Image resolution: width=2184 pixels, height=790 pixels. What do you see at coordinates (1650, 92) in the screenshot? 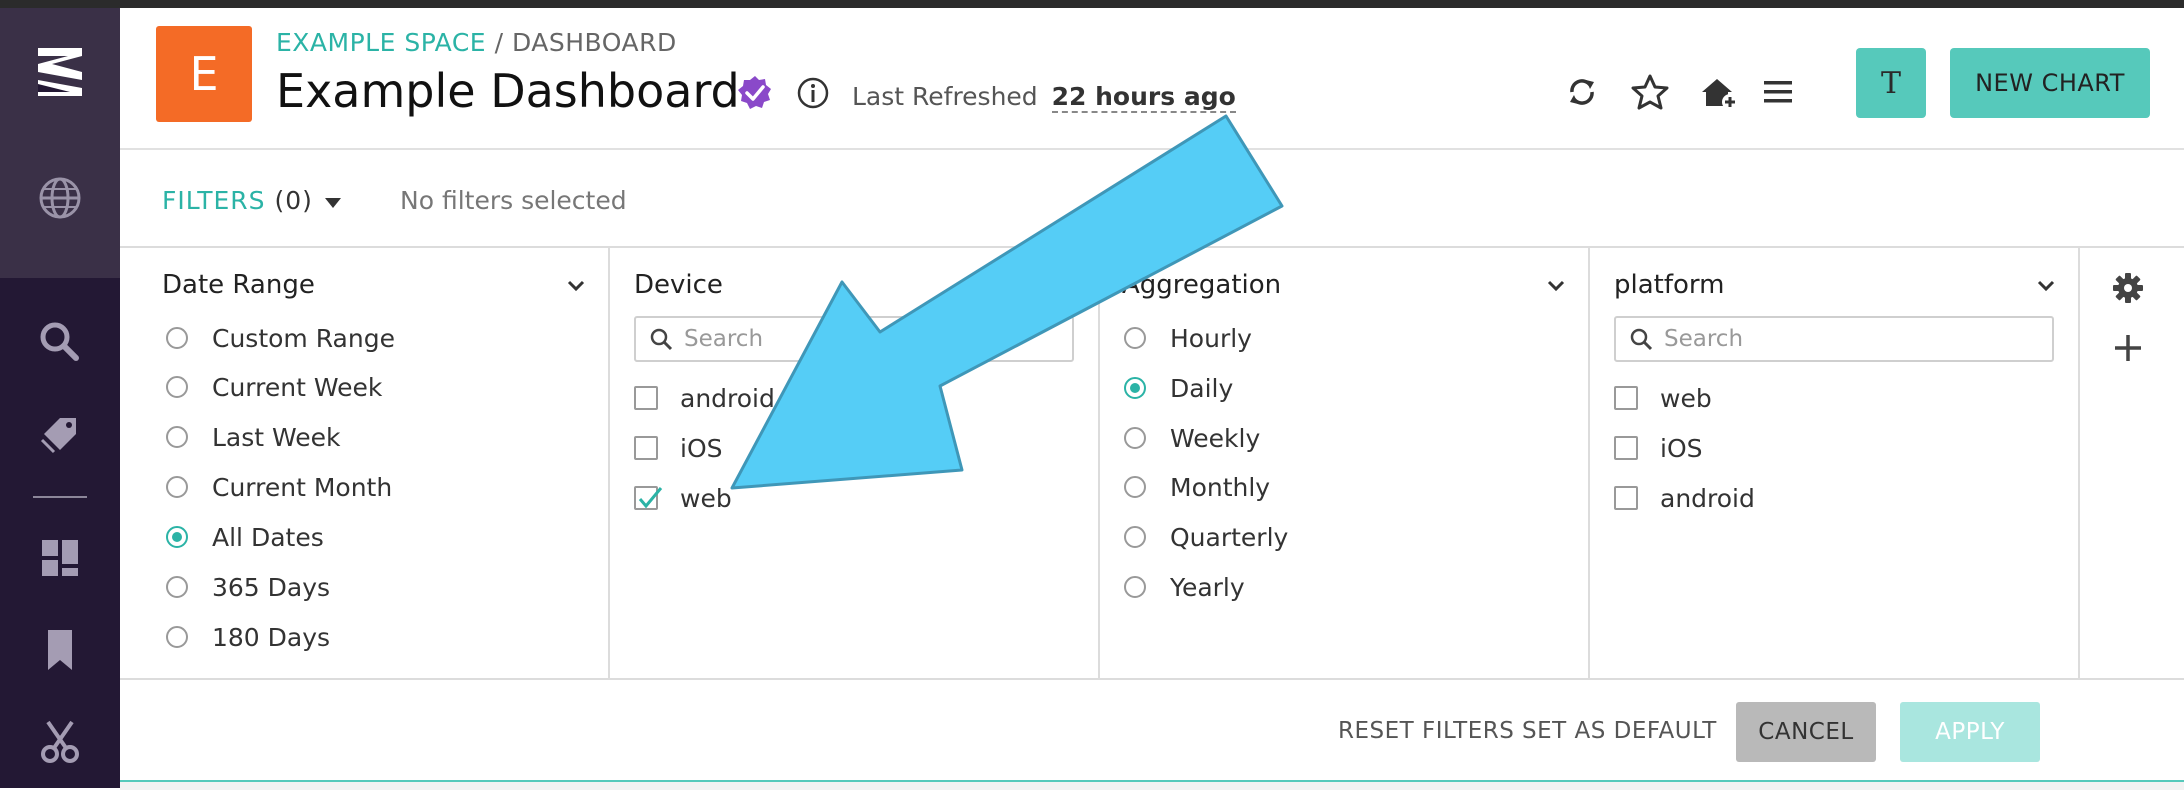
I see `star-icon` at bounding box center [1650, 92].